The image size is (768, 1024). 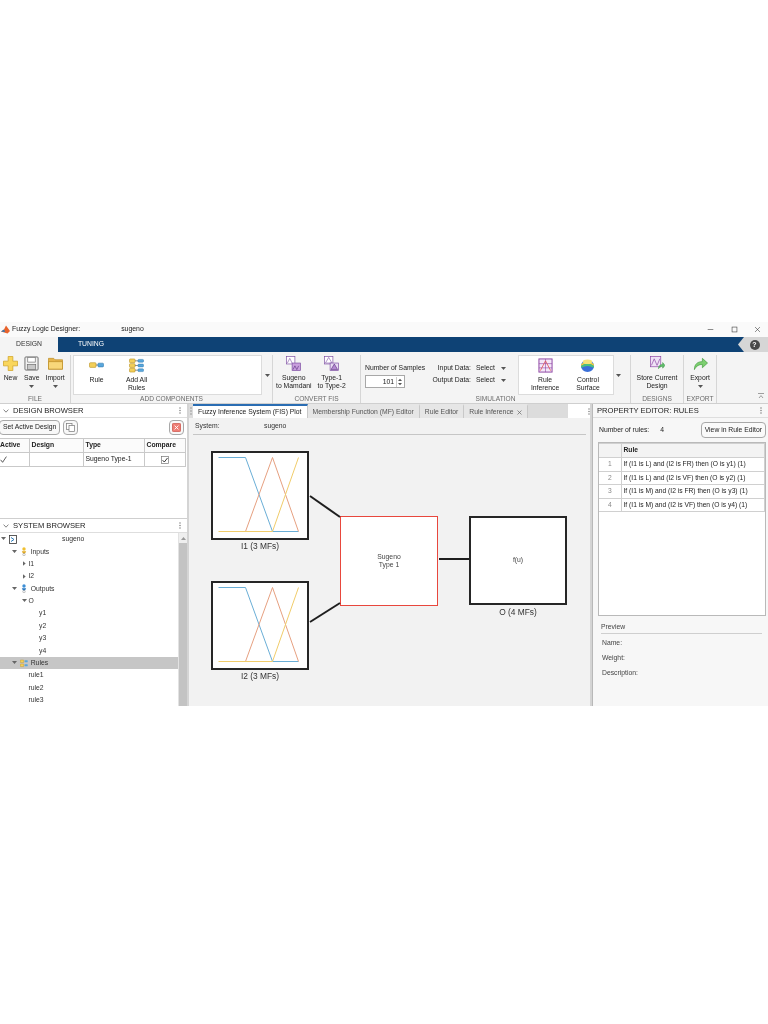 I want to click on triangle-chart-pair-icon, so click(x=332, y=363).